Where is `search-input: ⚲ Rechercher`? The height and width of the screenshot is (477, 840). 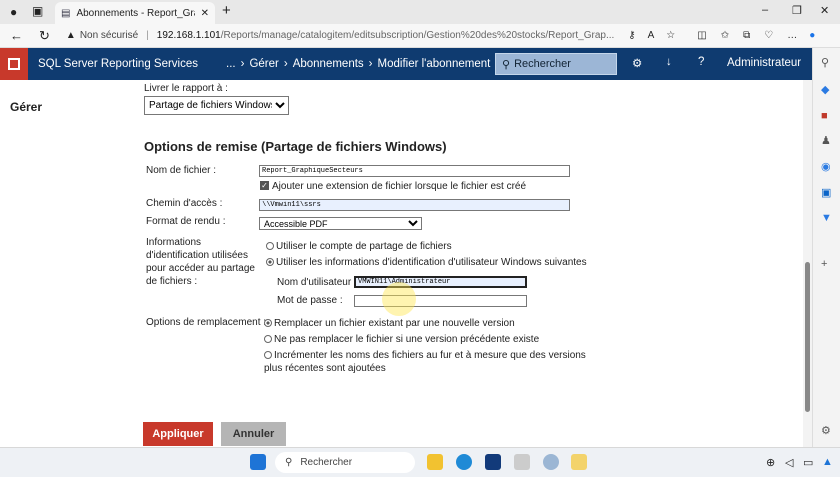 search-input: ⚲ Rechercher is located at coordinates (556, 64).